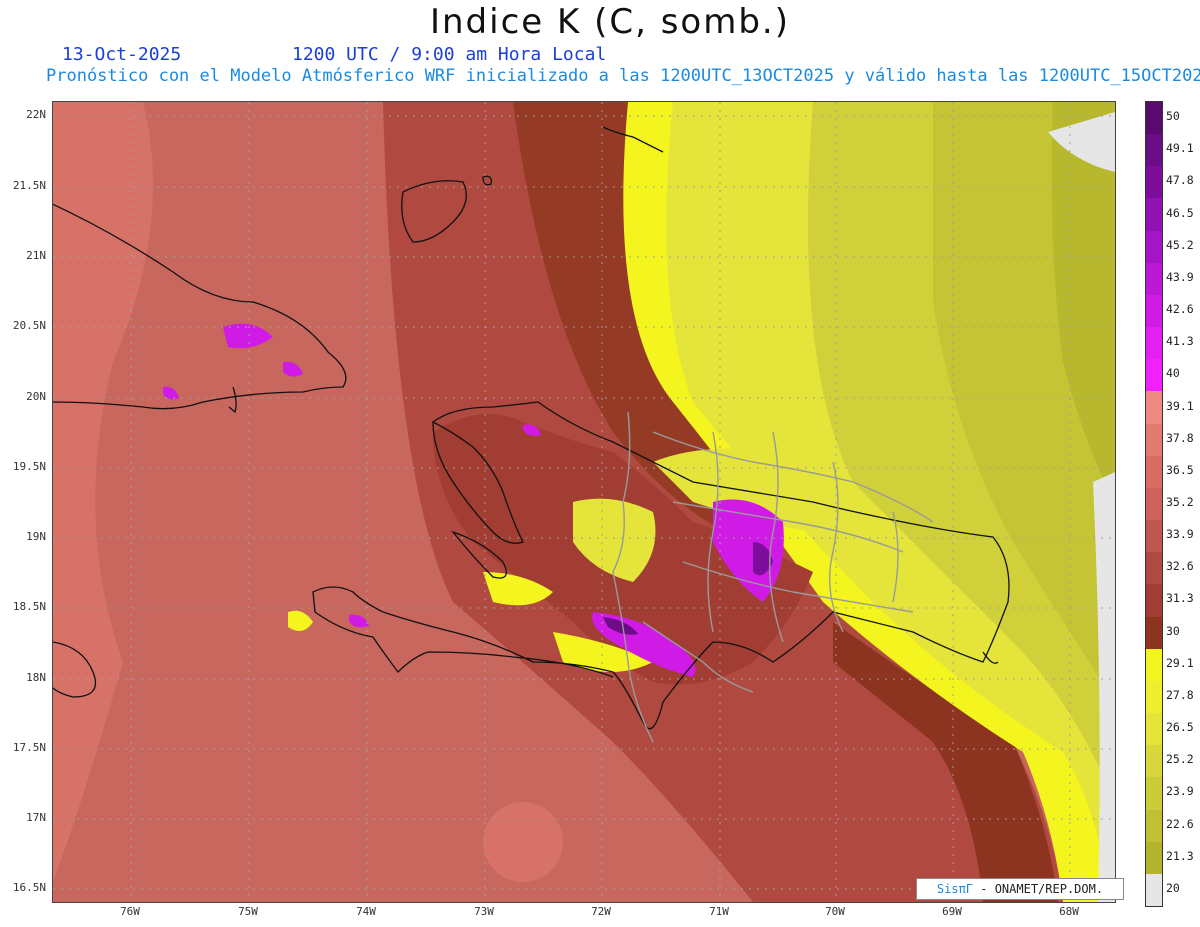 Image resolution: width=1200 pixels, height=927 pixels. Describe the element at coordinates (29, 325) in the screenshot. I see `lat-label: 20.5N` at that location.